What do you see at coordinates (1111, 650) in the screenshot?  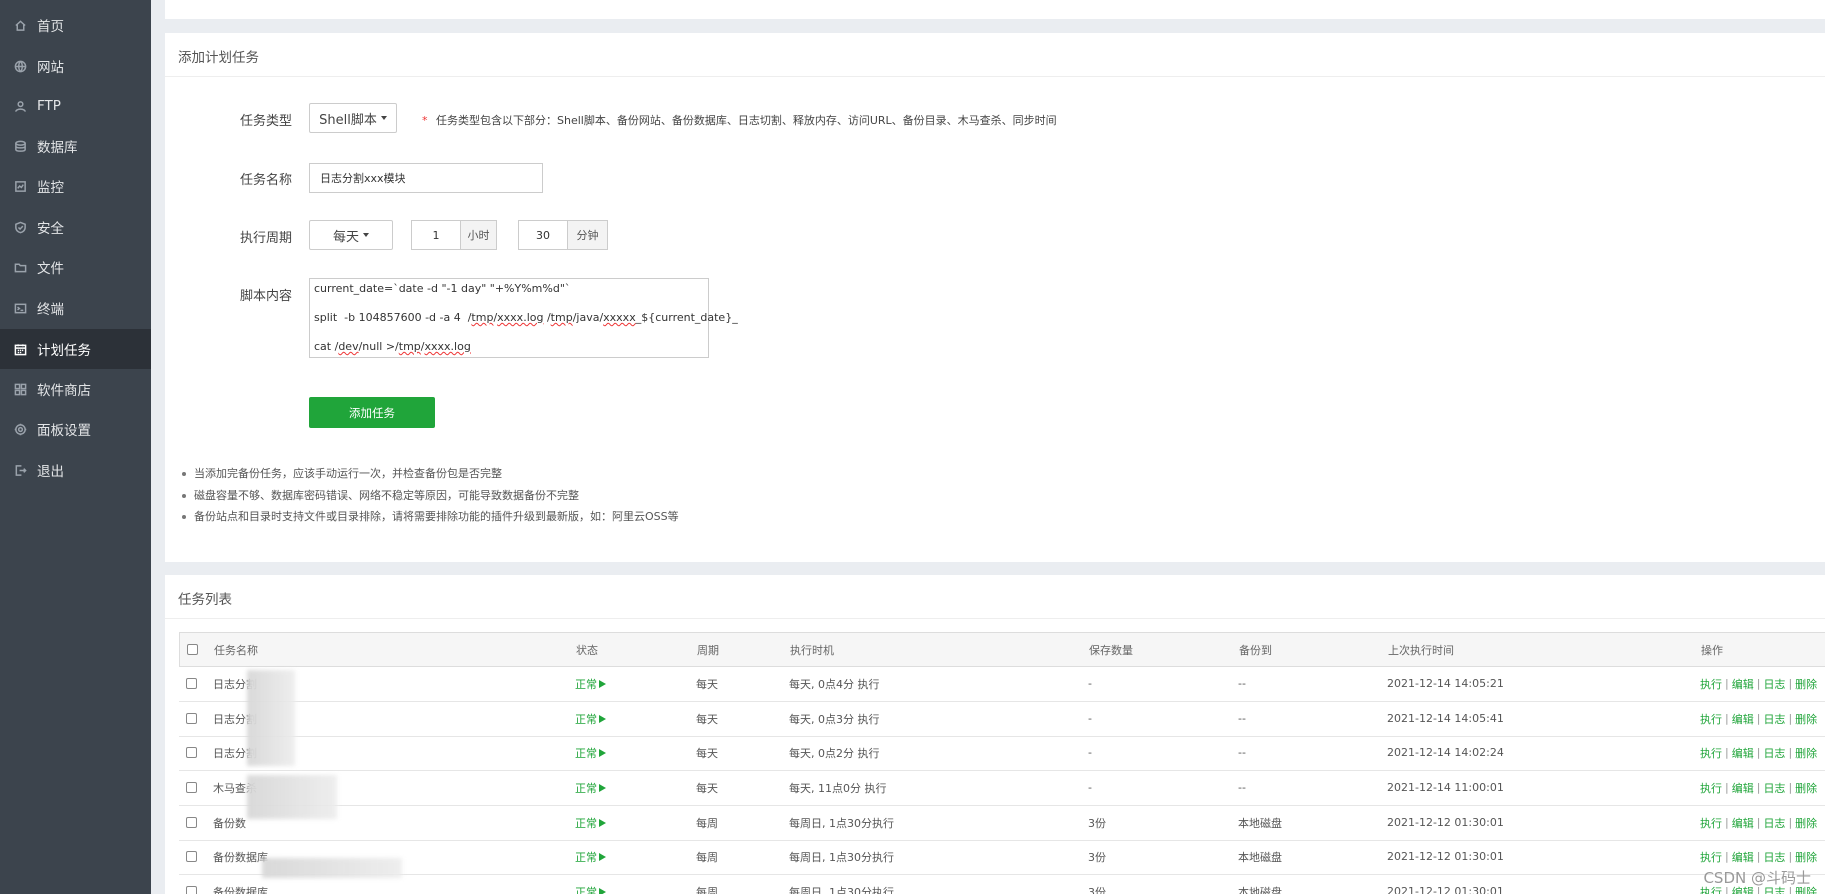 I see `col-header: 保存数量` at bounding box center [1111, 650].